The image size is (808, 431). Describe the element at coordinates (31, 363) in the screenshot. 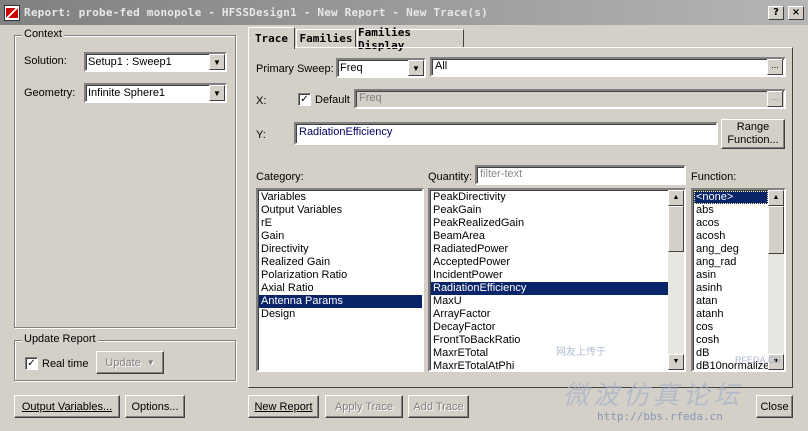

I see `realtime-checkbox: ✓` at that location.